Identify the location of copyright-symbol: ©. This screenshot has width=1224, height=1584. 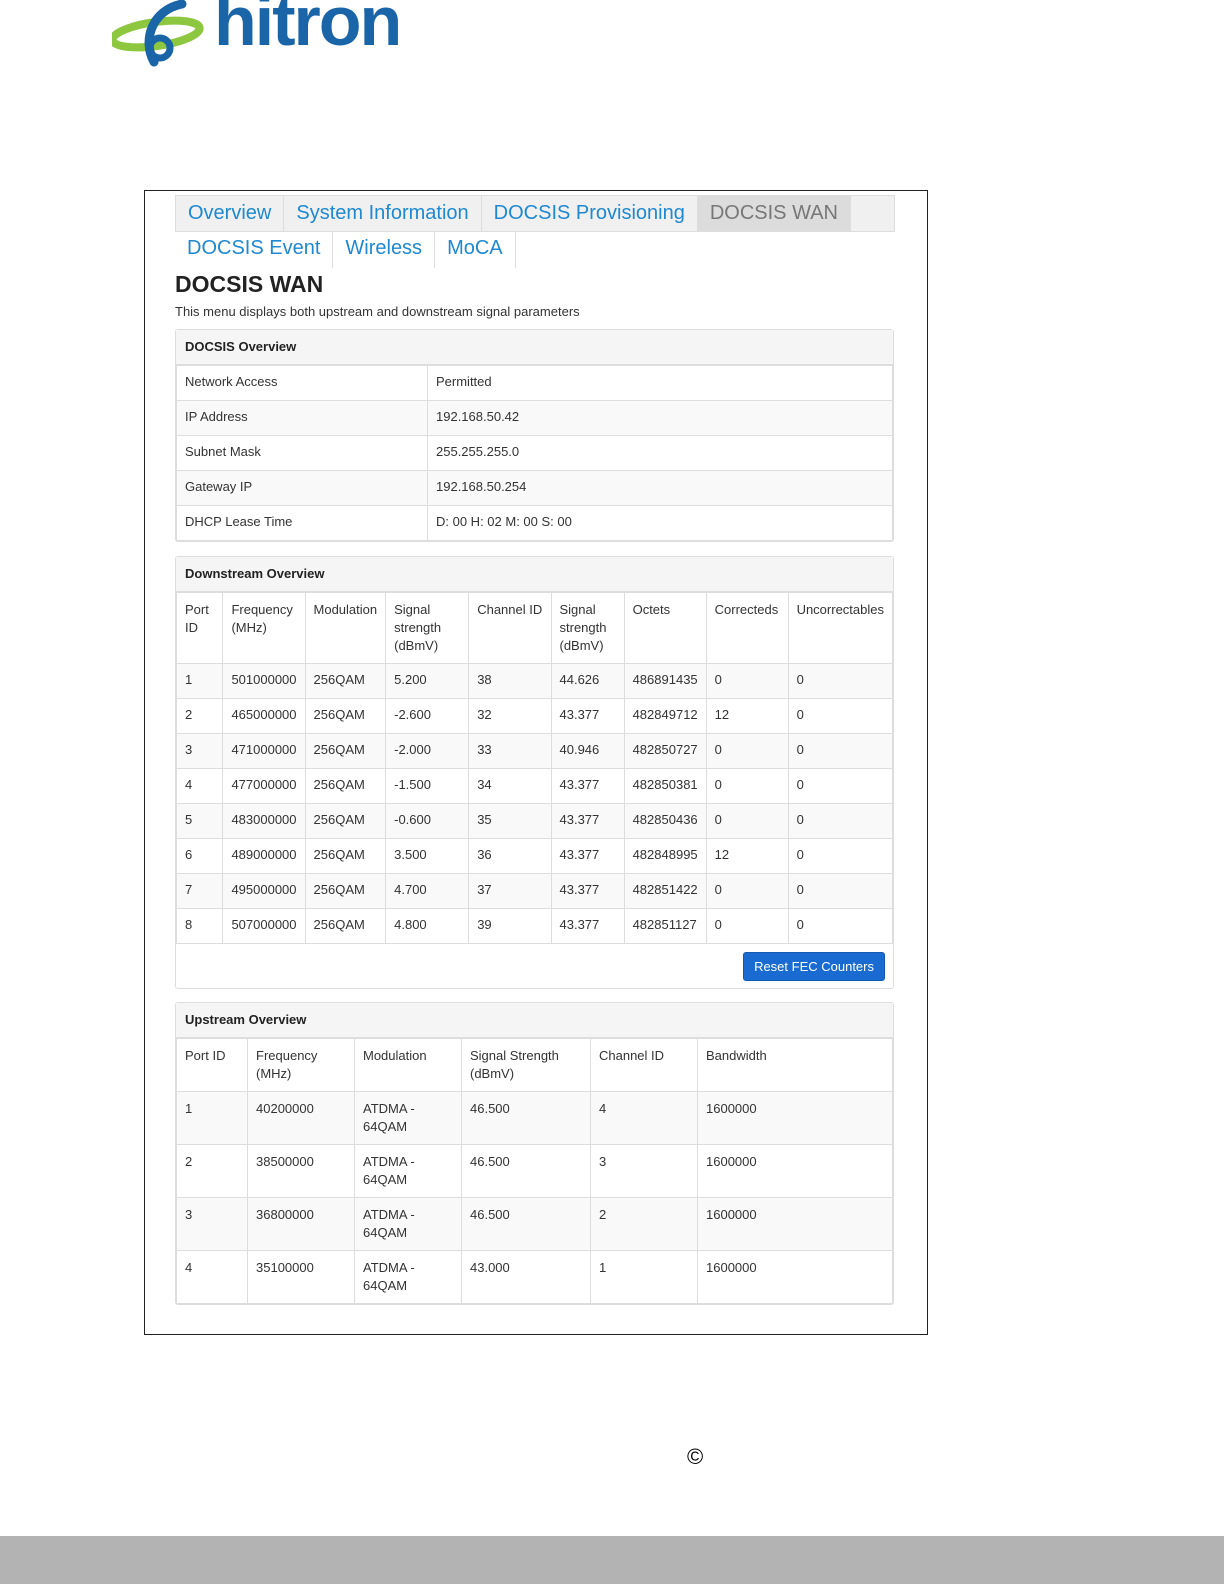
(695, 1456).